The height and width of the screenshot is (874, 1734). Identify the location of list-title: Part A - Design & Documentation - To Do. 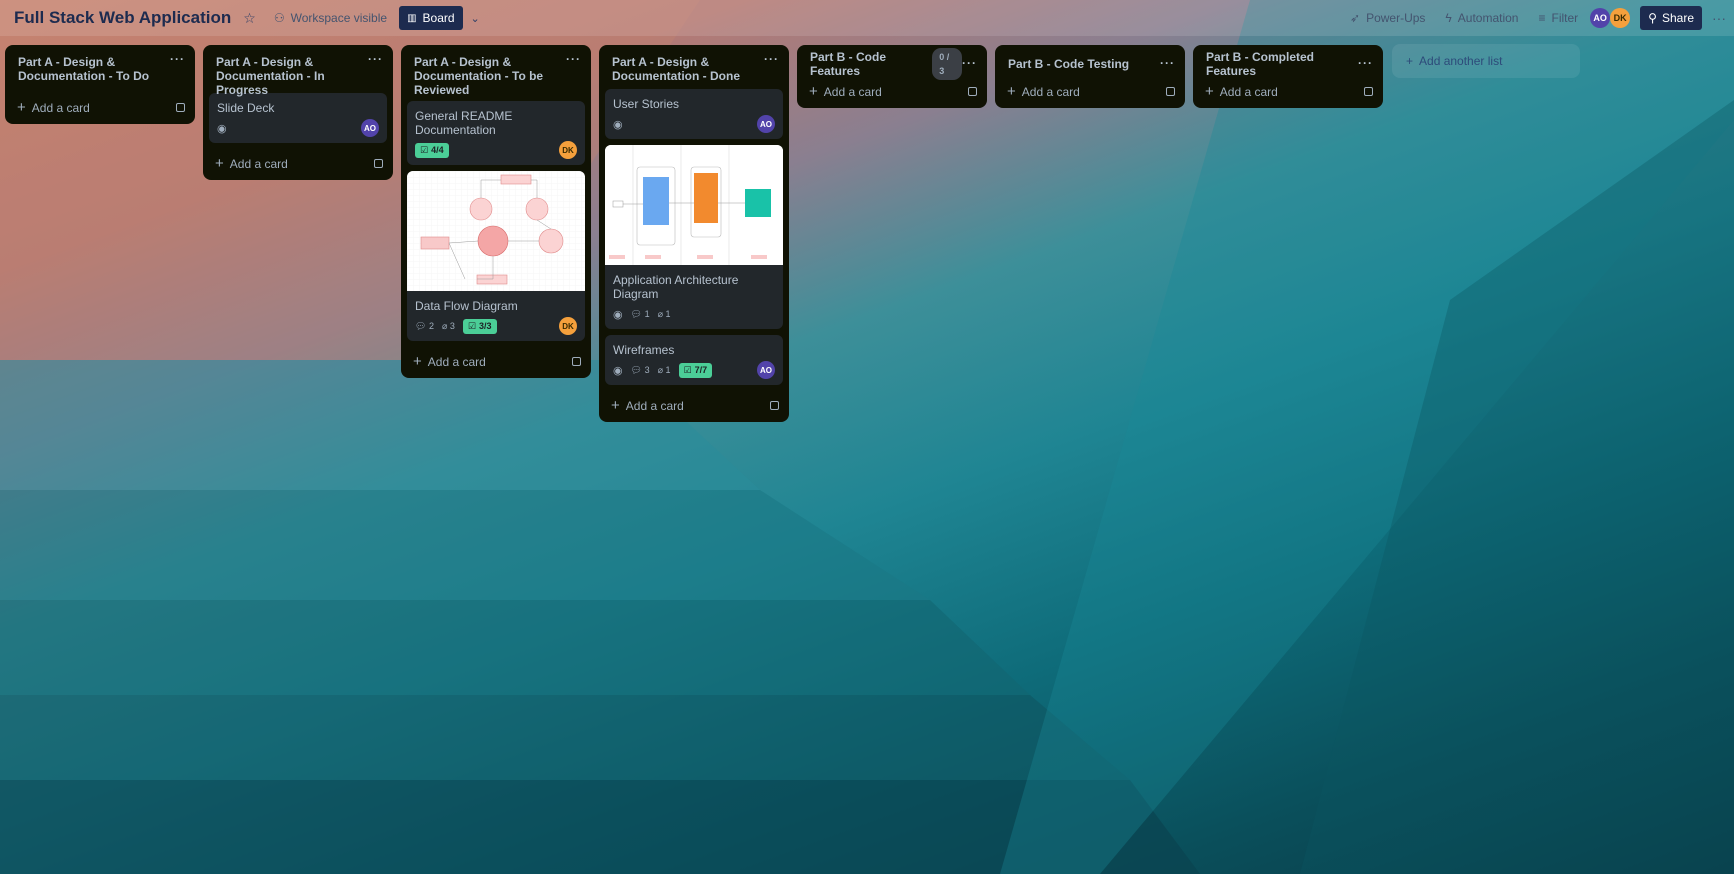
(94, 69).